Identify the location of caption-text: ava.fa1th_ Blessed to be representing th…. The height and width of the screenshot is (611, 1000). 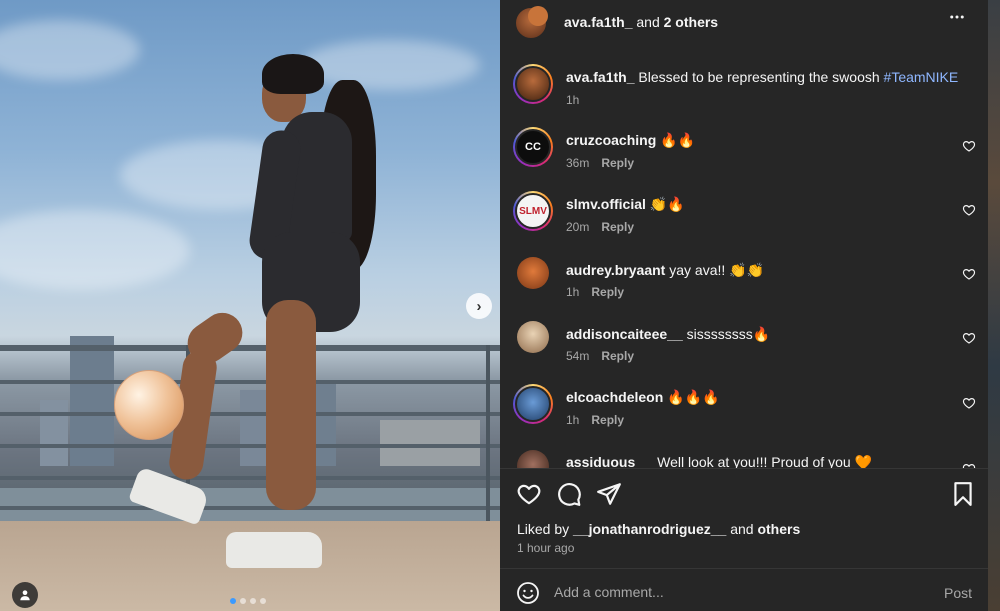
(762, 77).